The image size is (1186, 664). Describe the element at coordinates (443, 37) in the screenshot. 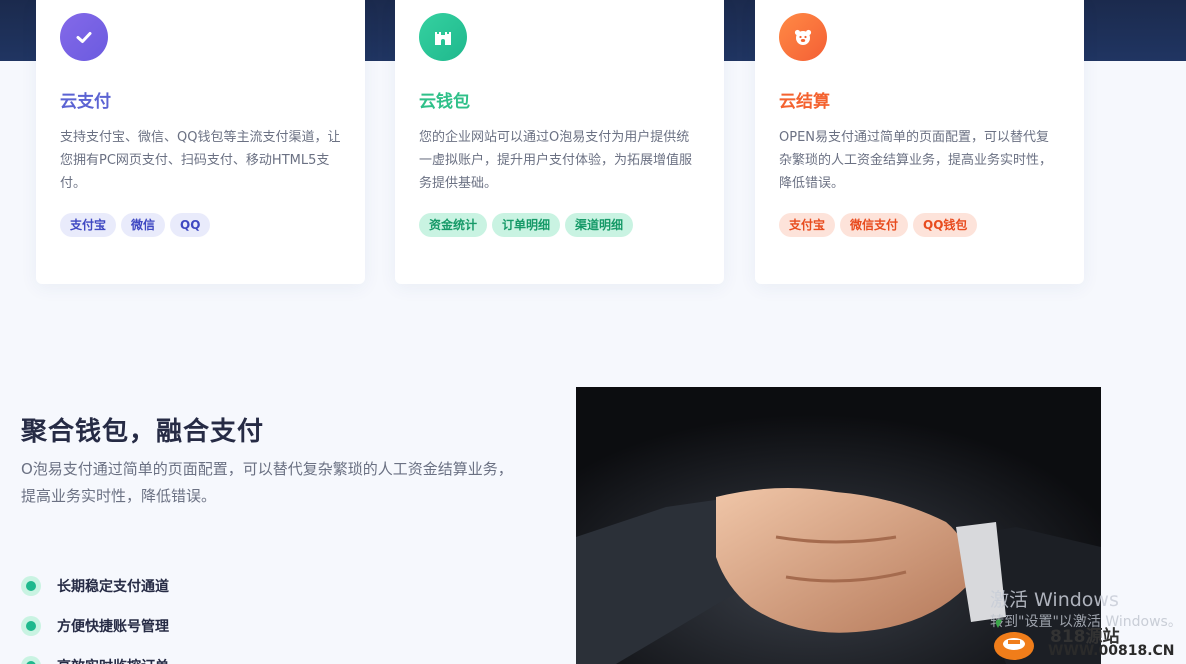

I see `castle-icon` at that location.